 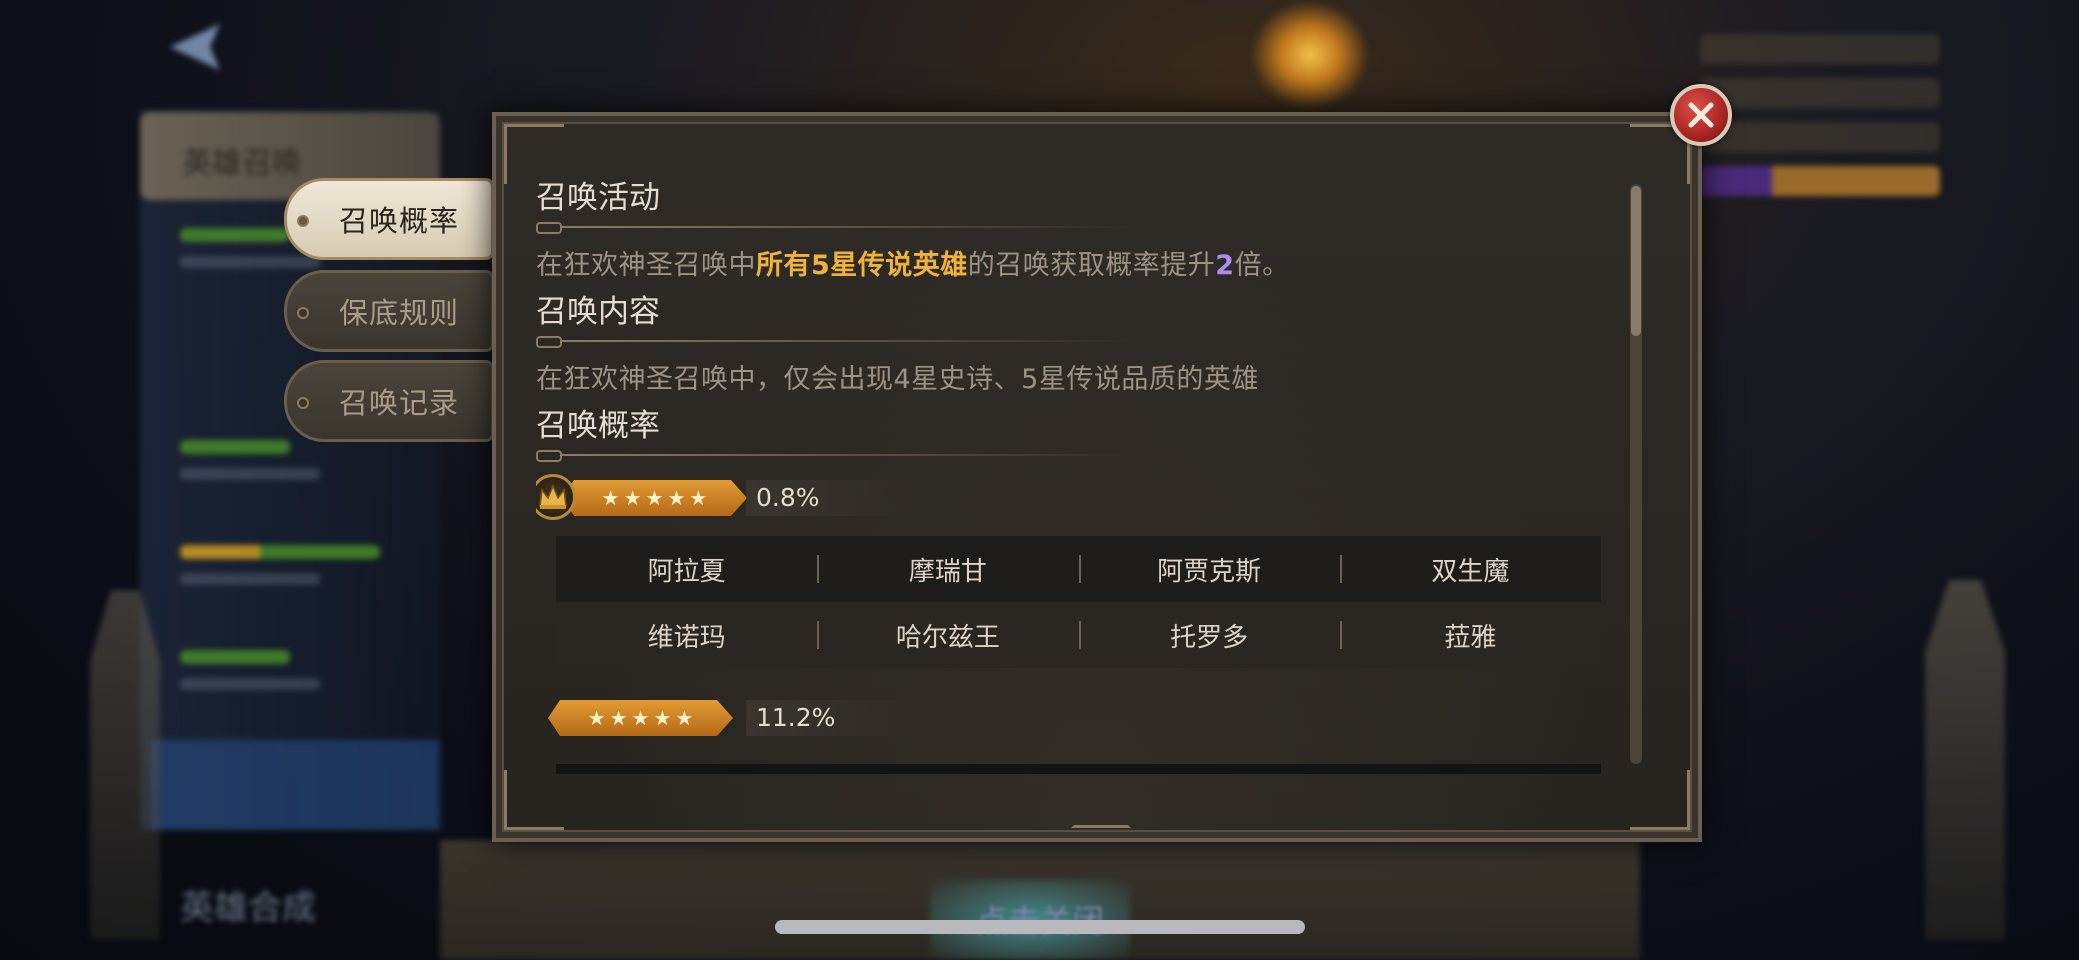 I want to click on crown-icon, so click(x=556, y=497).